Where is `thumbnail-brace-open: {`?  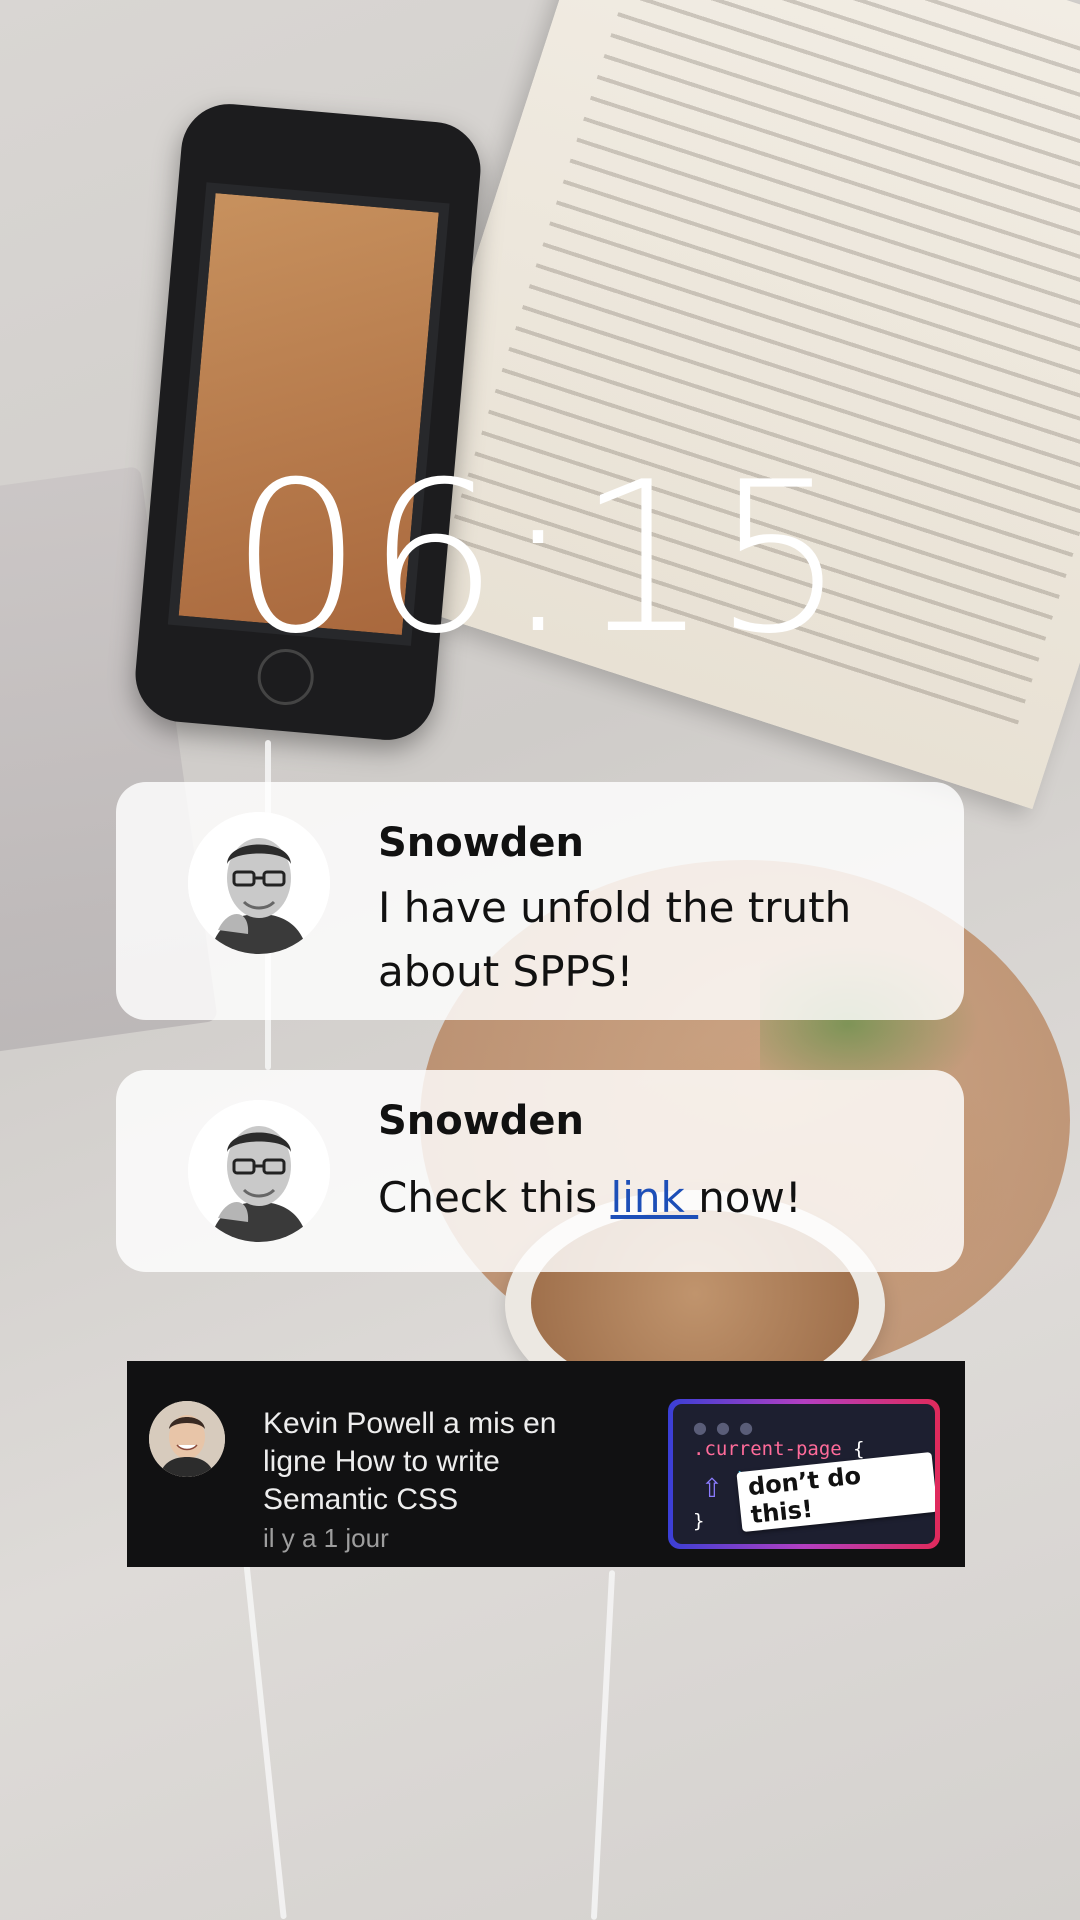
thumbnail-brace-open: { is located at coordinates (859, 1449).